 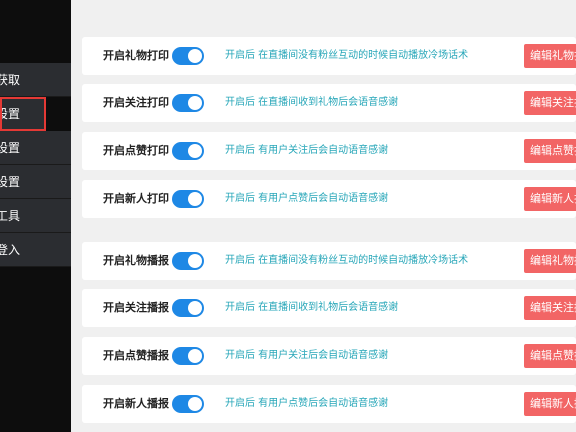 What do you see at coordinates (550, 308) in the screenshot?
I see `edit-follow-broadcast-button: 编辑关注播报` at bounding box center [550, 308].